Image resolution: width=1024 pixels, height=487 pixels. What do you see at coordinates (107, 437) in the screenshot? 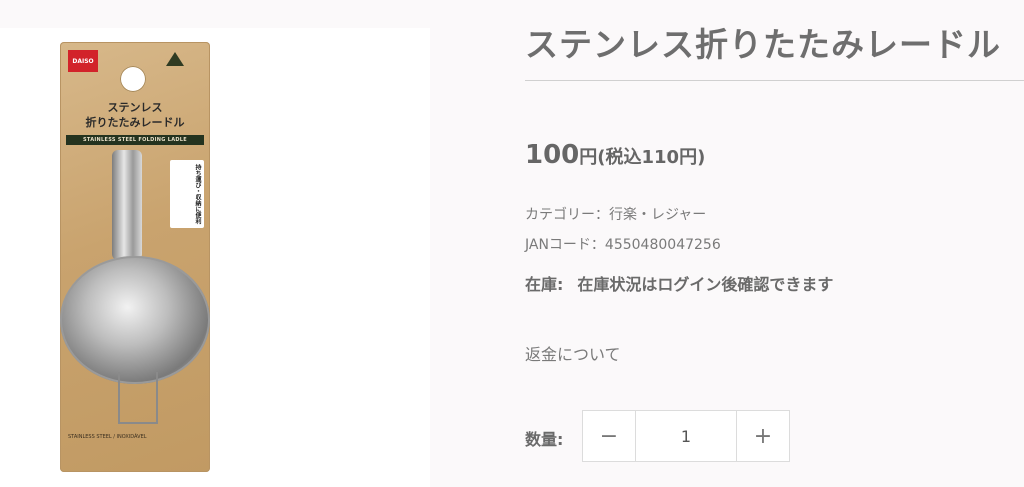
I see `package-footer: STAINLESS STEEL / INOXIDÁVEL` at bounding box center [107, 437].